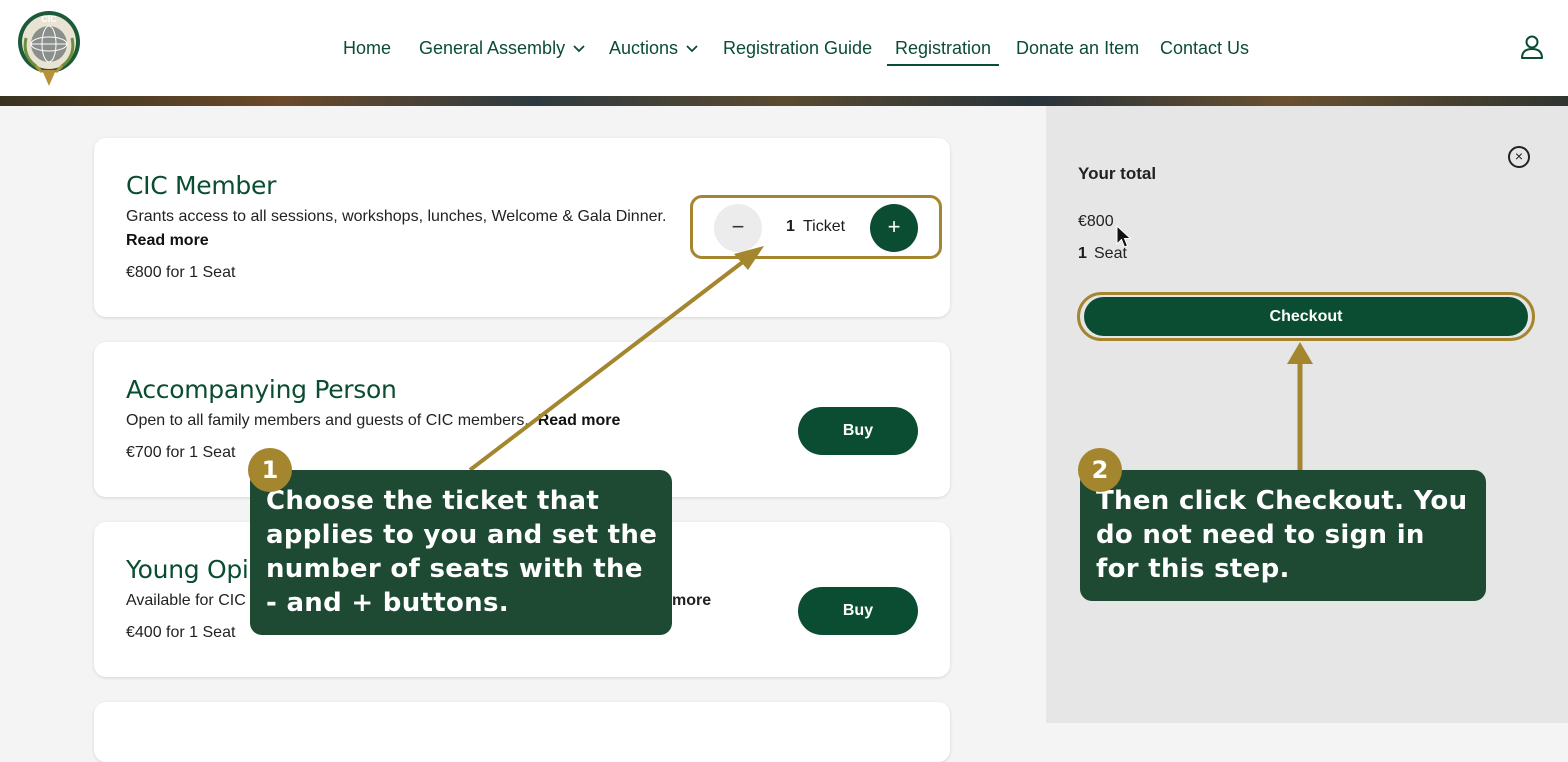 The image size is (1568, 762). I want to click on nav-general-assembly-label: General Assembly, so click(492, 48).